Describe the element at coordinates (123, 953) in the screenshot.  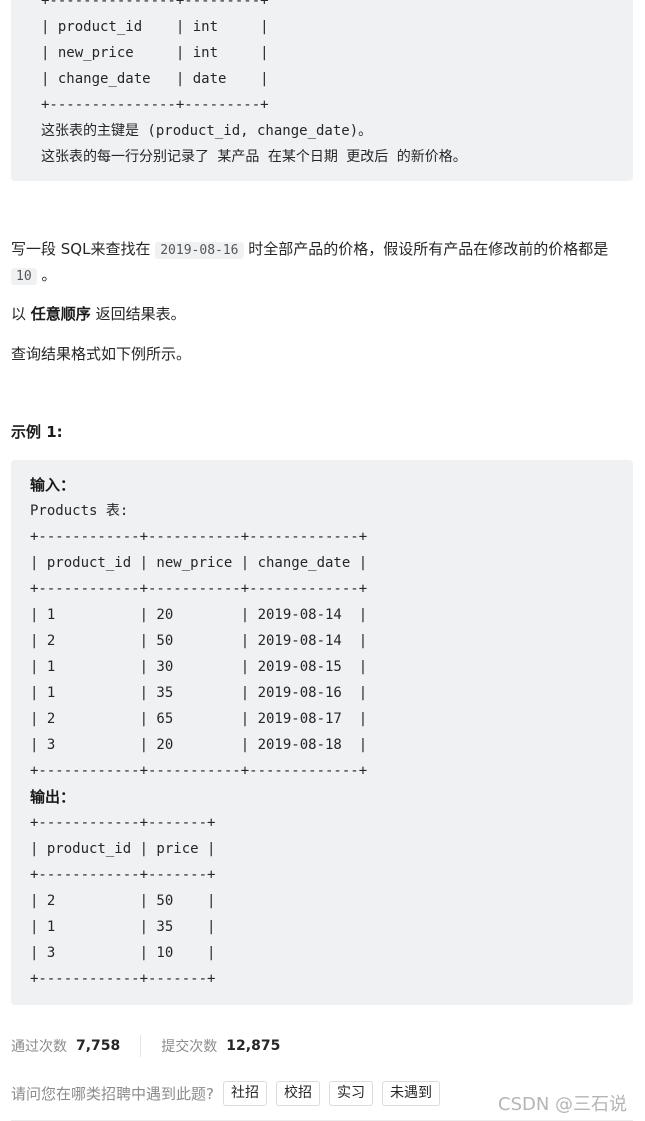
I see `table-row: | 3 | 10 |` at that location.